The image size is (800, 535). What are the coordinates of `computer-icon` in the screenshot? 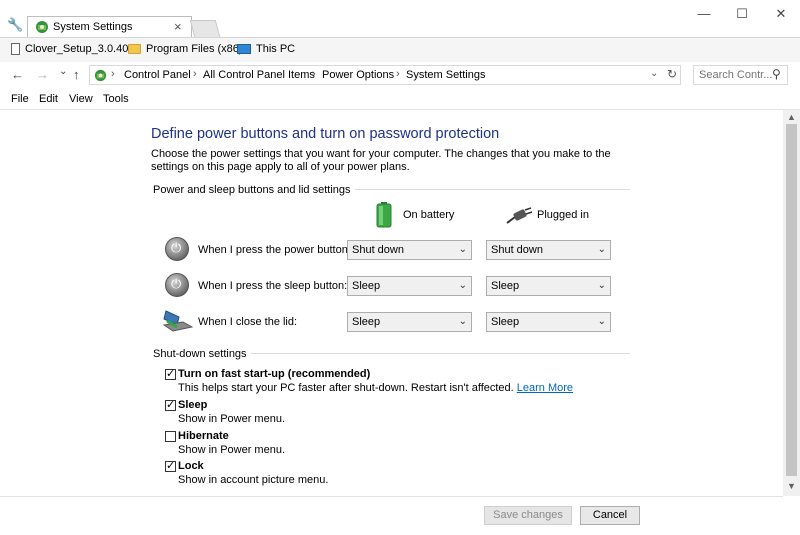 It's located at (244, 49).